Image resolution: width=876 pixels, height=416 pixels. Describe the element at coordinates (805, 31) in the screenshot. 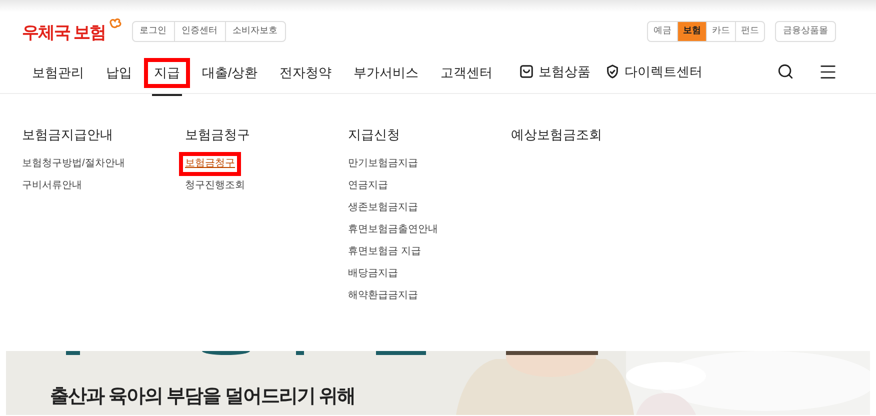

I see `mall-link: 금융상품몰` at that location.